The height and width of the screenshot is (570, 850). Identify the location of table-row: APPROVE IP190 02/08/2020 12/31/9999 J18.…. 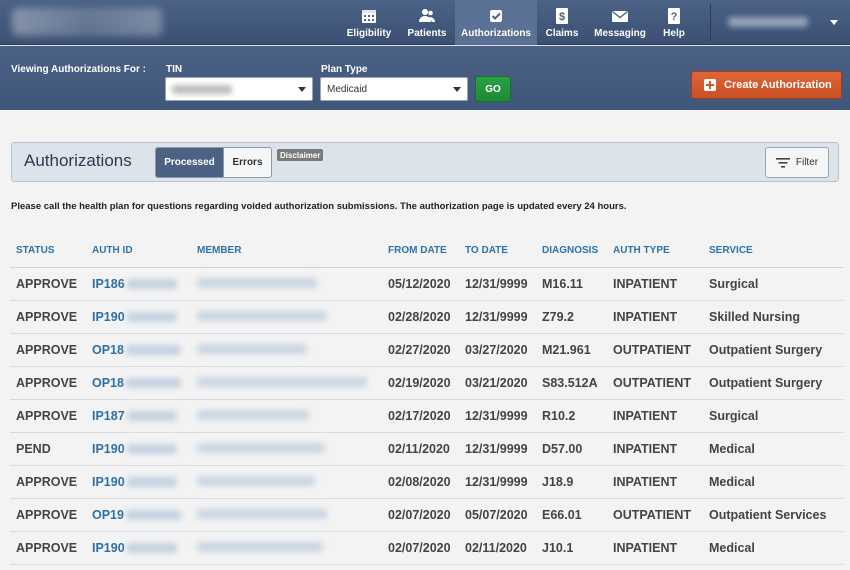
(426, 482).